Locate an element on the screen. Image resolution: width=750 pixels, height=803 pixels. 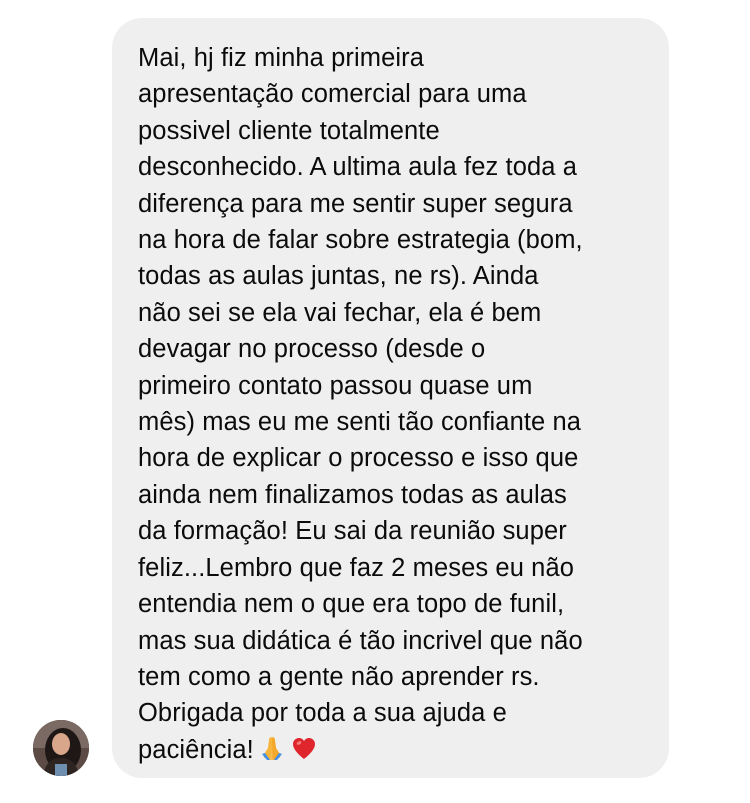
avatar-image is located at coordinates (61, 748).